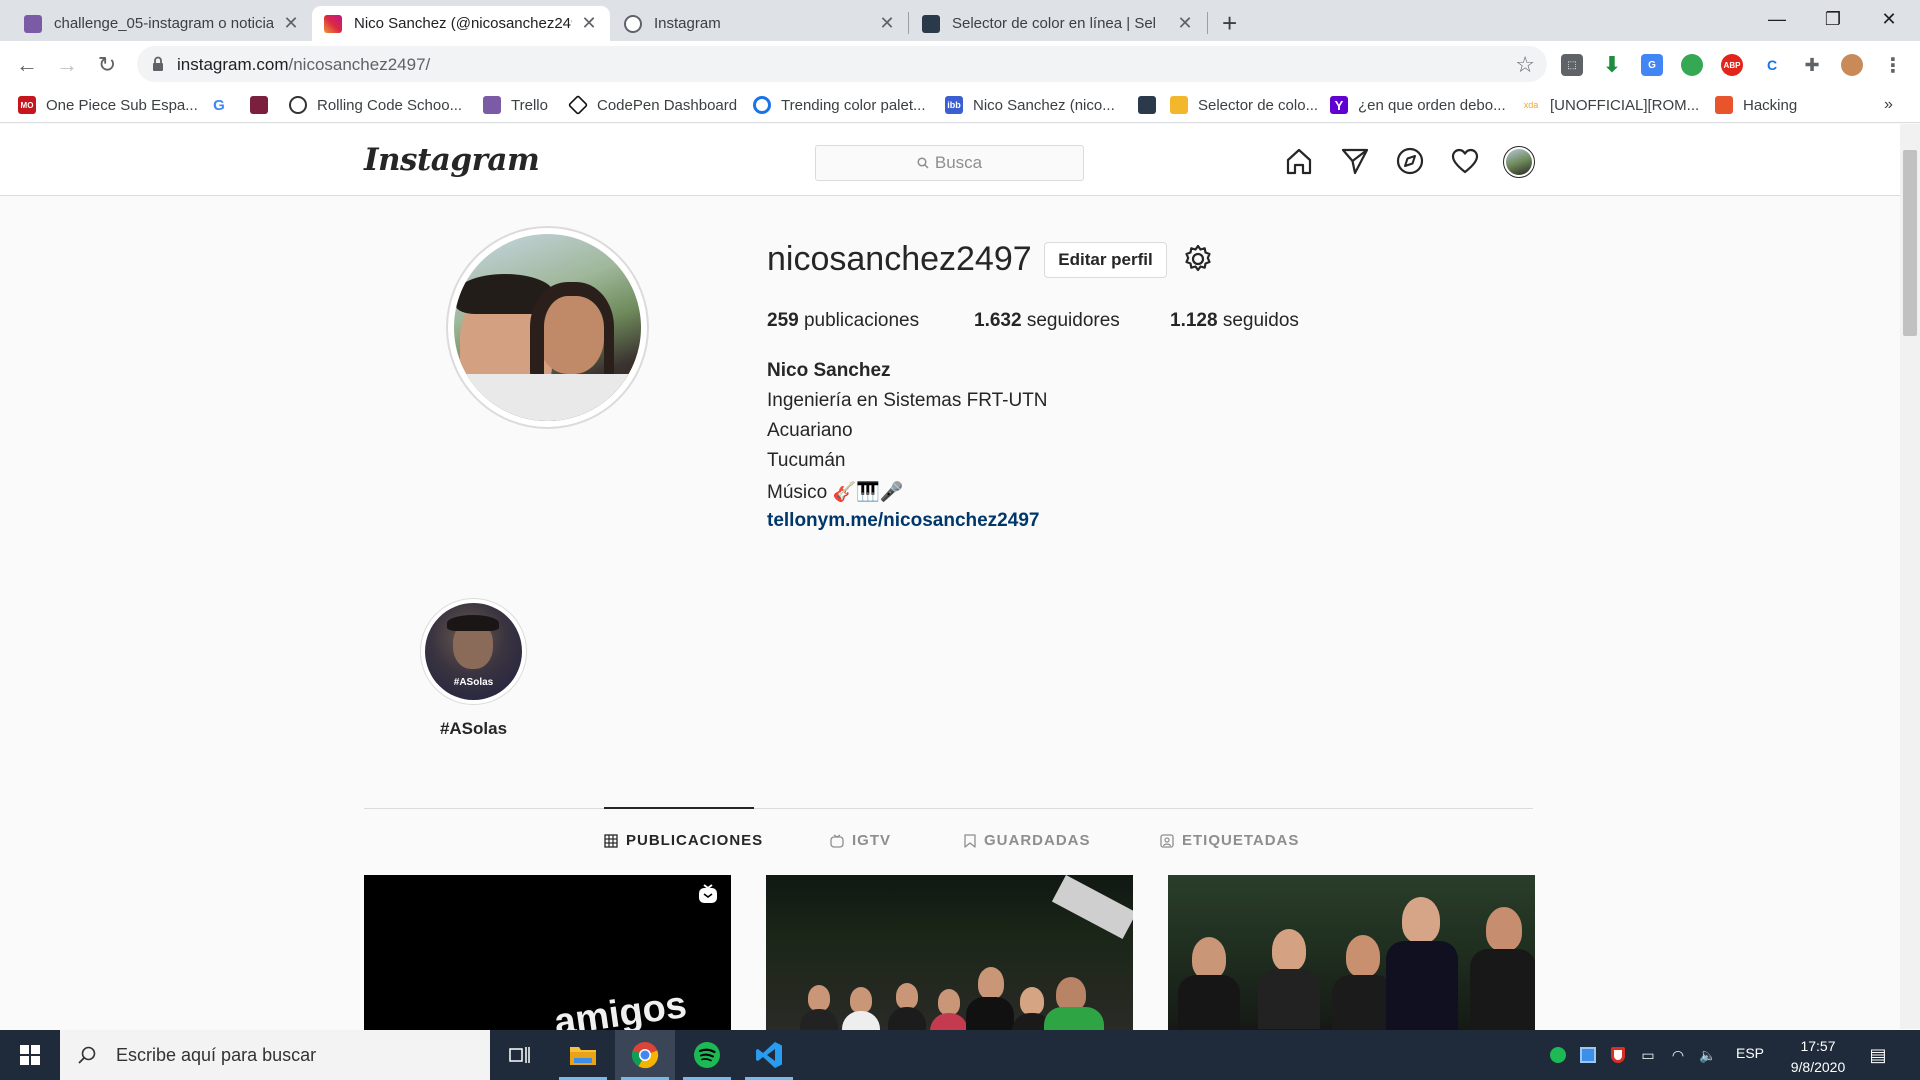 Image resolution: width=1920 pixels, height=1080 pixels. What do you see at coordinates (1037, 840) in the screenshot?
I see `tab-label: GUARDADAS` at bounding box center [1037, 840].